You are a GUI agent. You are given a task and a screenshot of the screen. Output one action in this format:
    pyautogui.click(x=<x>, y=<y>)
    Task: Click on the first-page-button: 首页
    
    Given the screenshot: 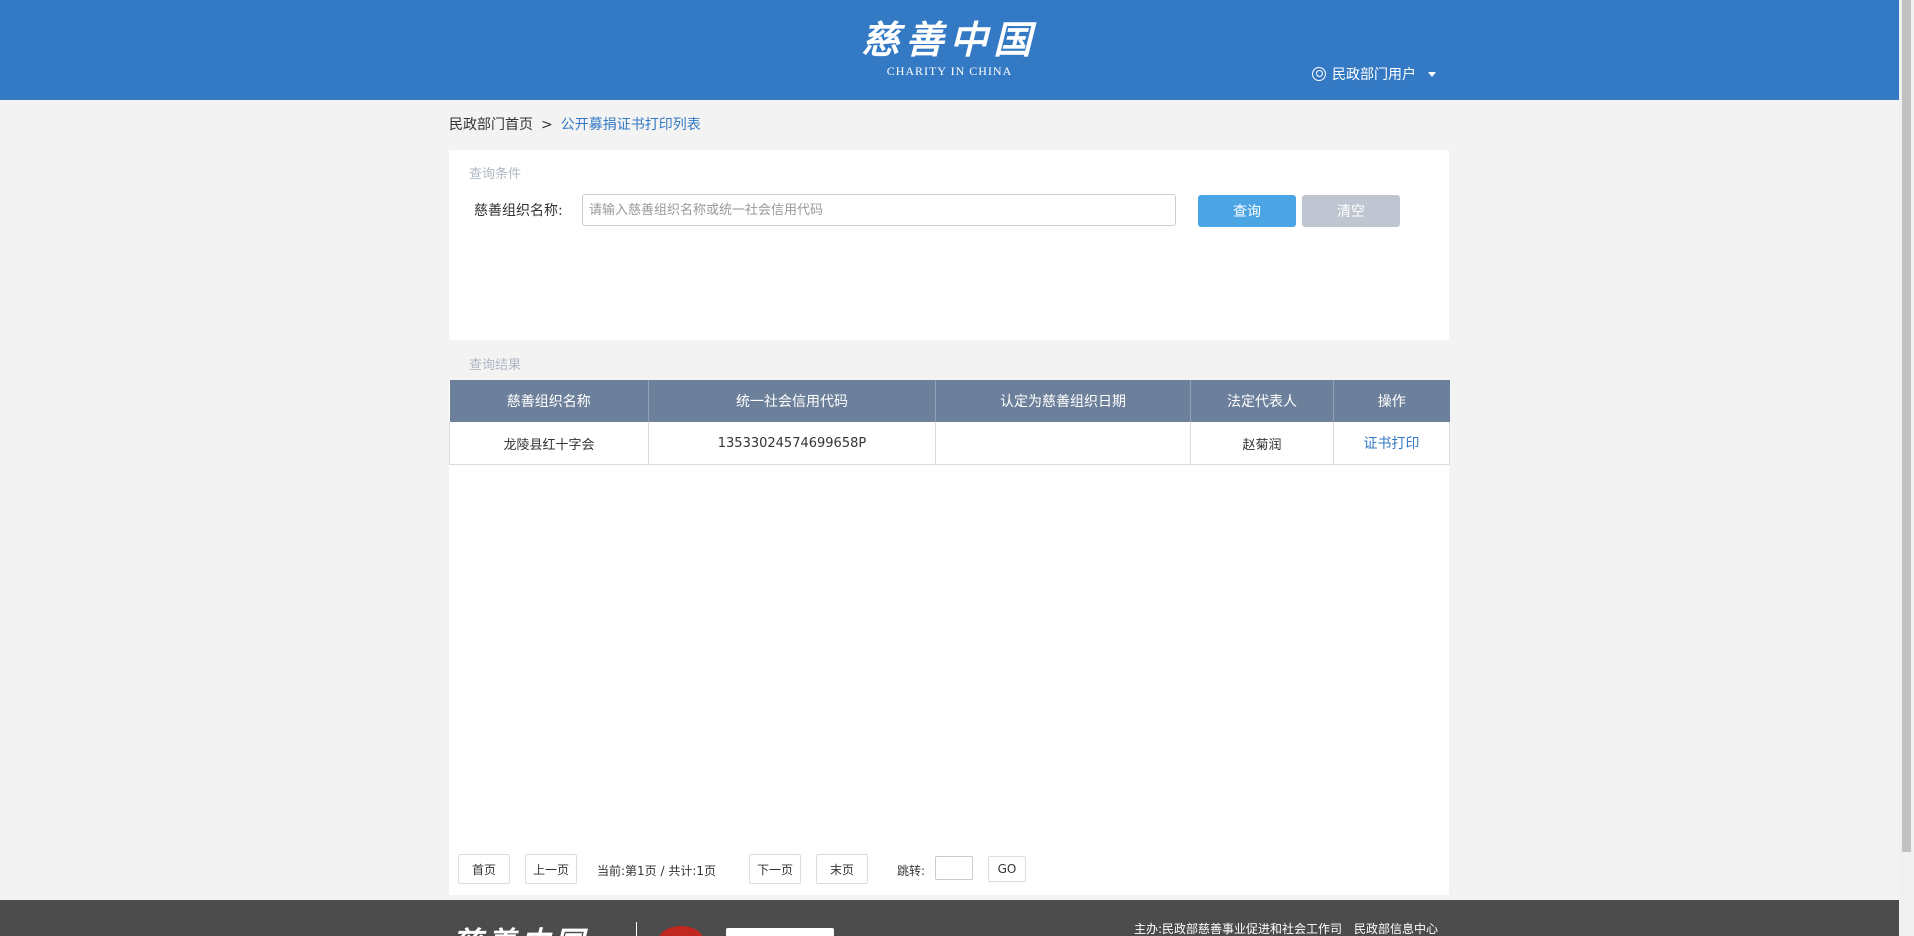 What is the action you would take?
    pyautogui.click(x=484, y=869)
    